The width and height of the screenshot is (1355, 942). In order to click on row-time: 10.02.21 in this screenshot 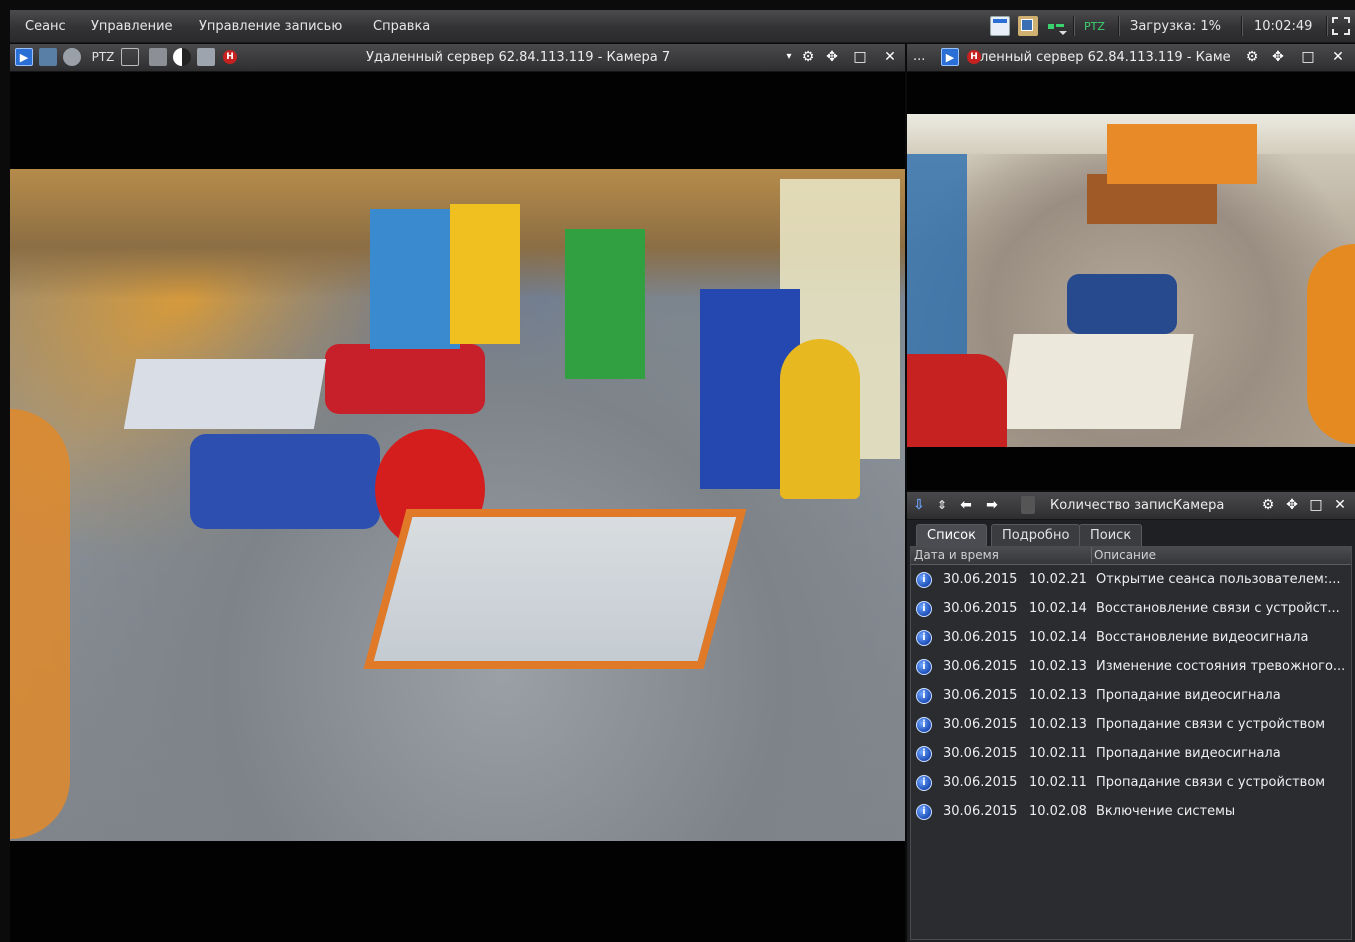, I will do `click(1058, 579)`.